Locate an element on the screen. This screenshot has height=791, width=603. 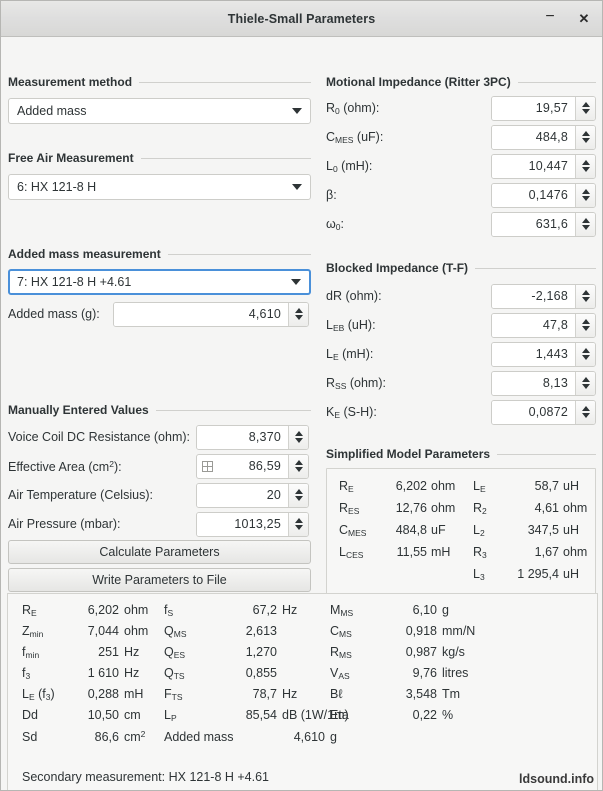
motional-input-r0: 19,57 is located at coordinates (533, 108).